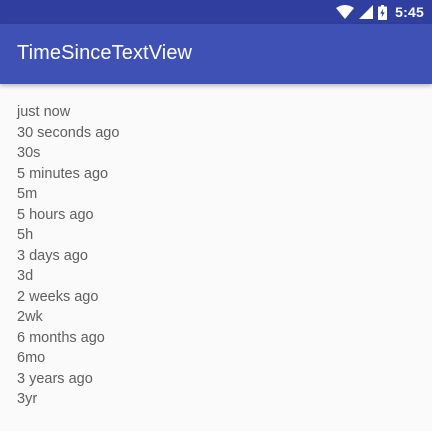  Describe the element at coordinates (52, 255) in the screenshot. I see `time-text-3-days: 3 days ago` at that location.